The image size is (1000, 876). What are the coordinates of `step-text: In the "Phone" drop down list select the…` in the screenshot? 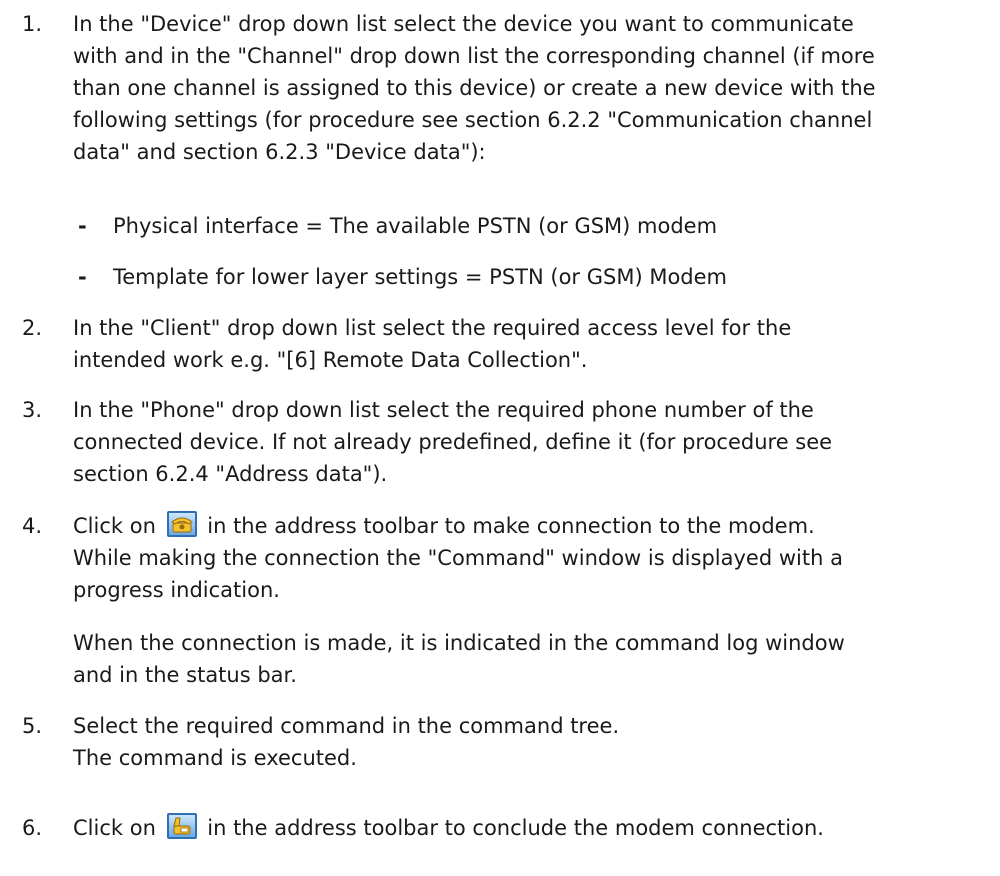 It's located at (453, 442).